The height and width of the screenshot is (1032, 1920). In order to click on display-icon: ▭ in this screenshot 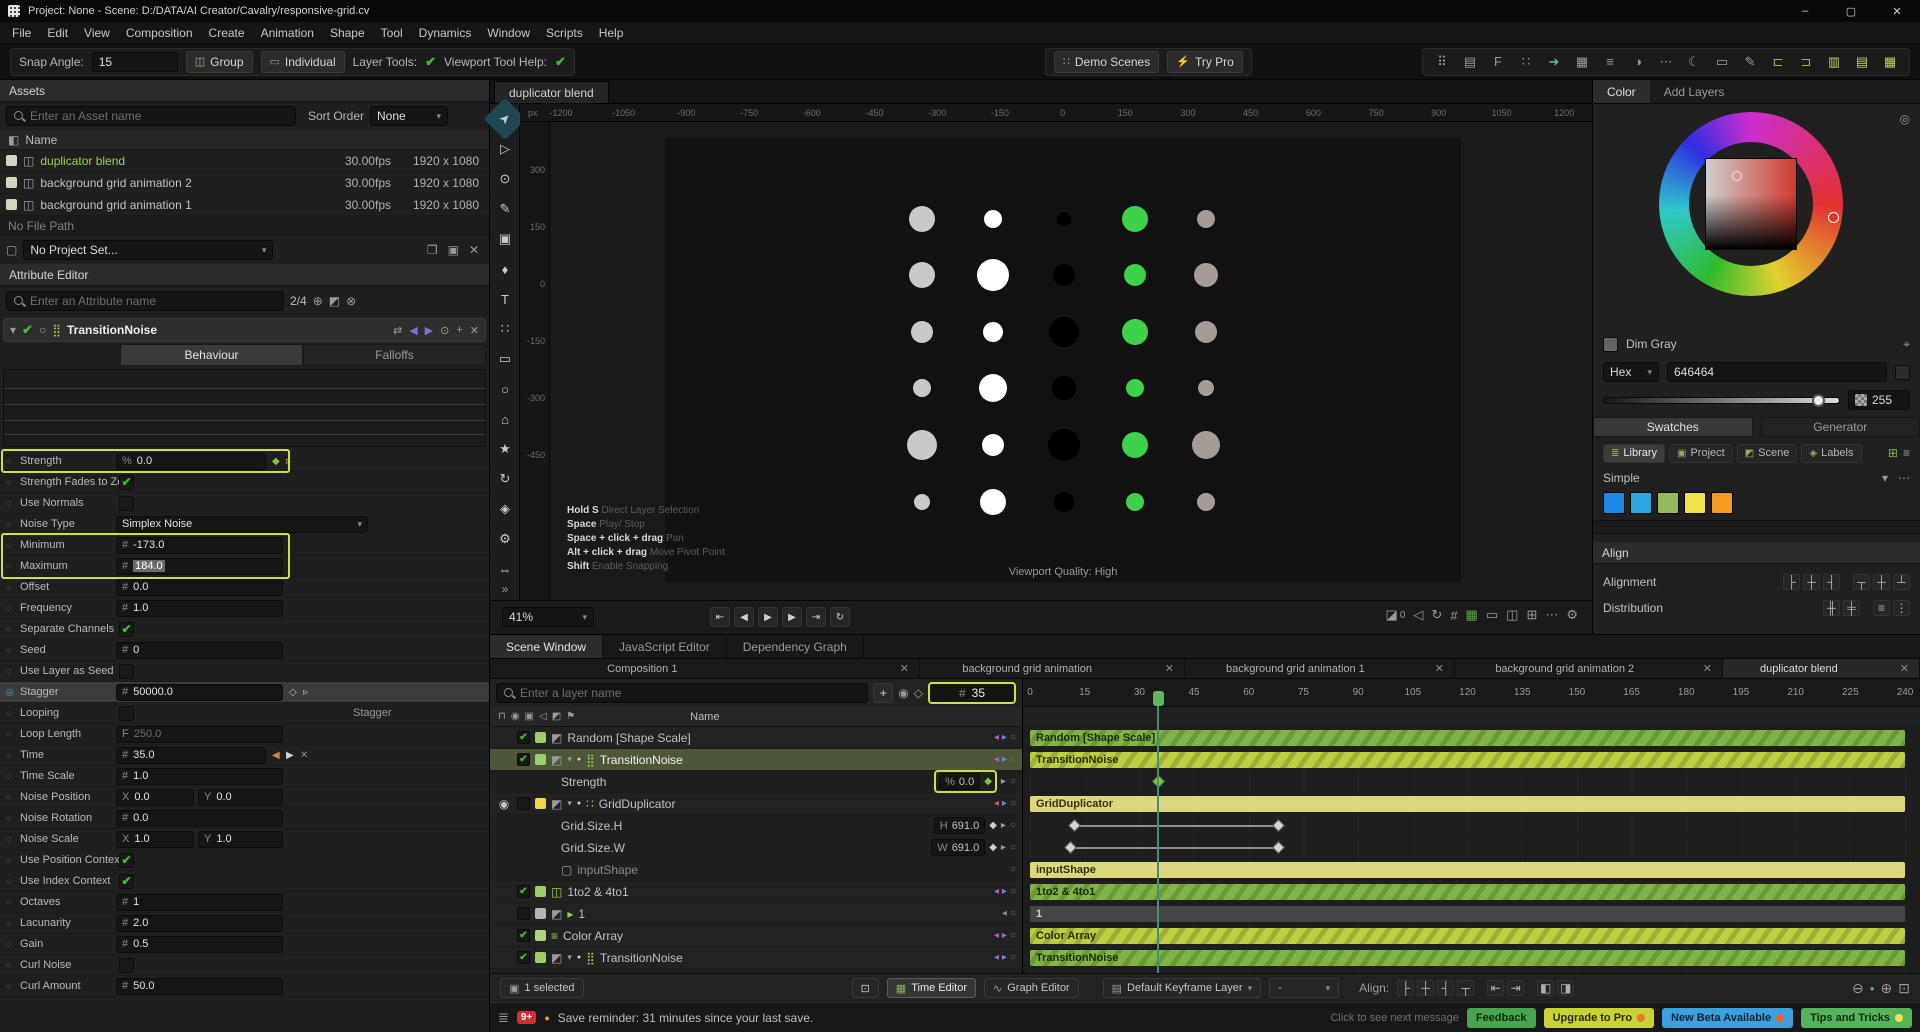, I will do `click(1492, 615)`.